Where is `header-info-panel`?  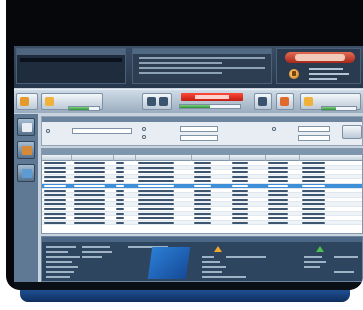
header-info-panel is located at coordinates (202, 66).